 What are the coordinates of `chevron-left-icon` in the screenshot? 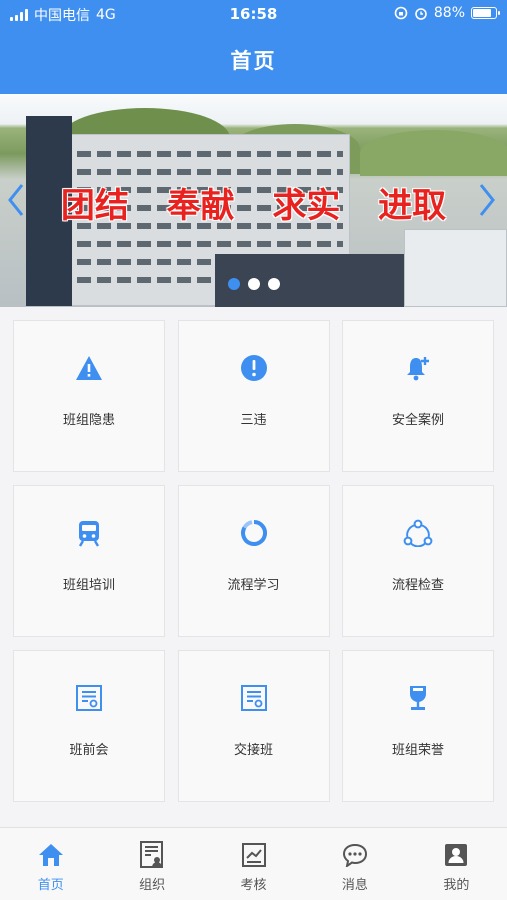 It's located at (16, 200).